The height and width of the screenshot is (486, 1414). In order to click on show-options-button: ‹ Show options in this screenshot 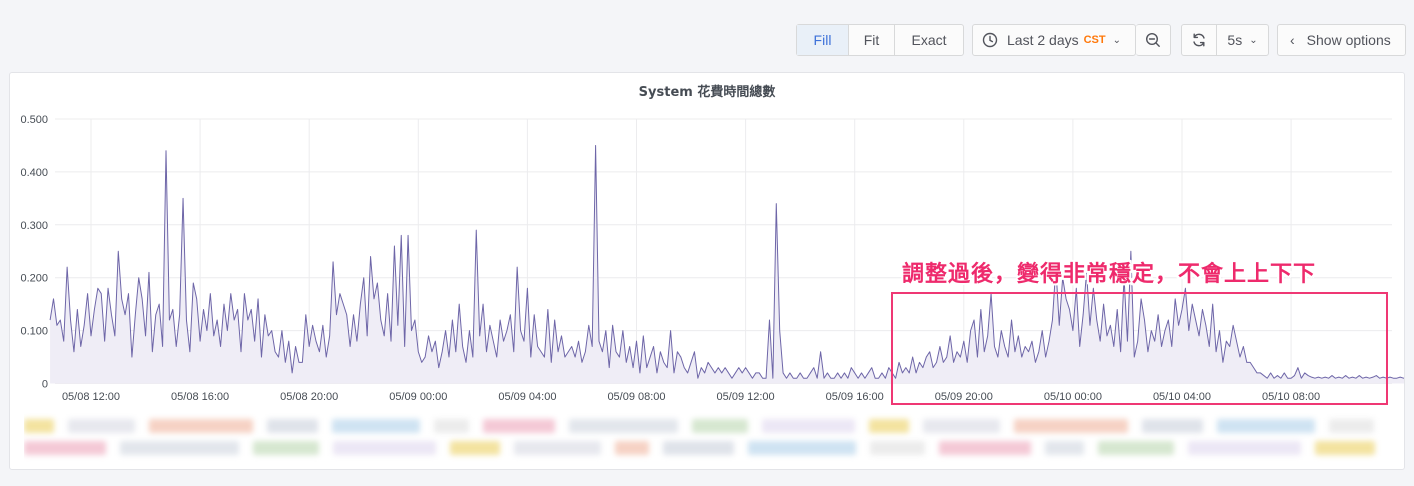, I will do `click(1341, 40)`.